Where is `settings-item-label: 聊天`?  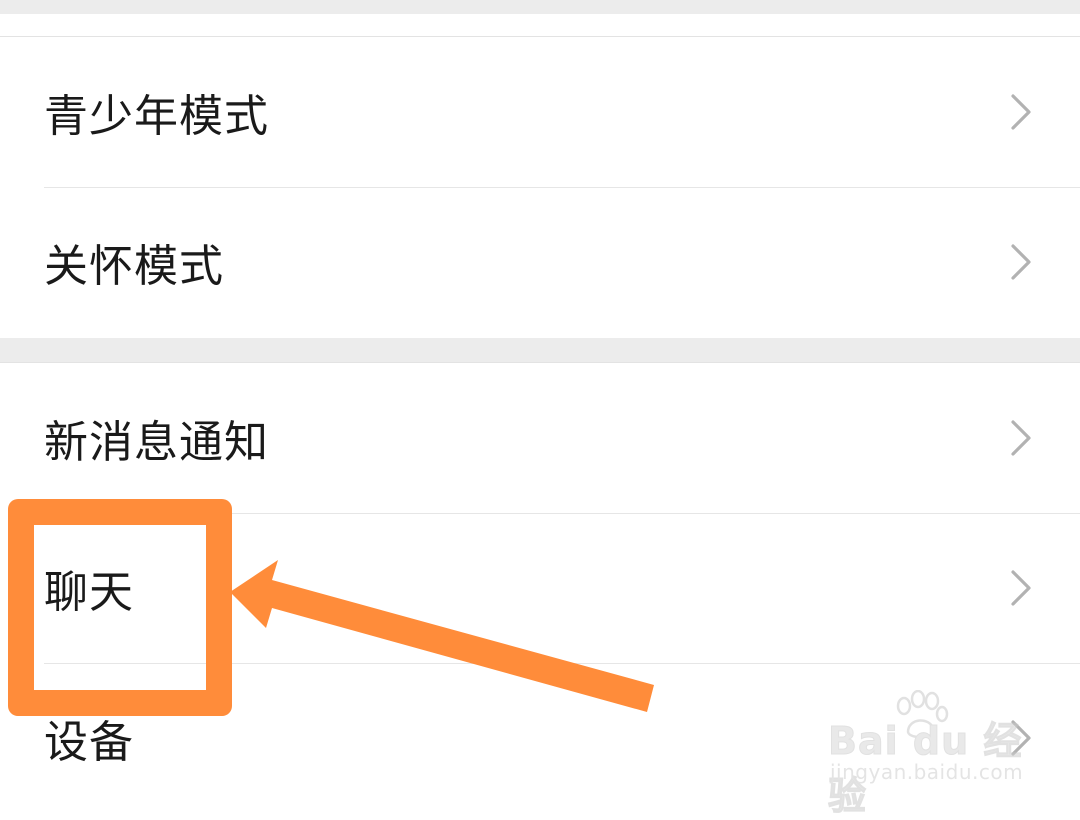
settings-item-label: 聊天 is located at coordinates (89, 592).